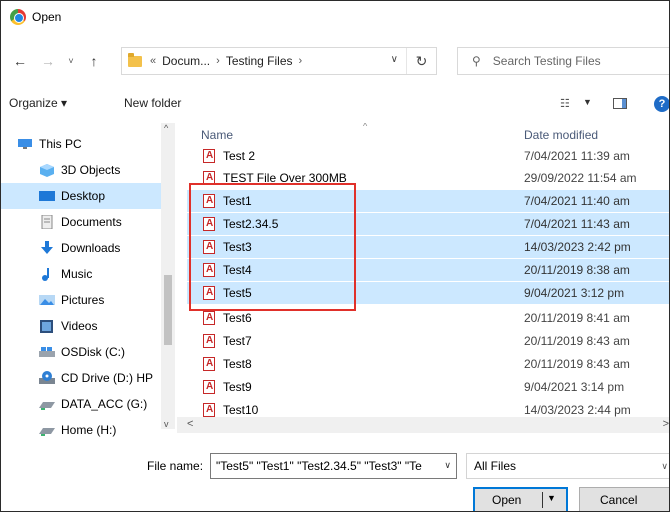  Describe the element at coordinates (551, 498) in the screenshot. I see `open-dropdown-icon: ▼` at that location.